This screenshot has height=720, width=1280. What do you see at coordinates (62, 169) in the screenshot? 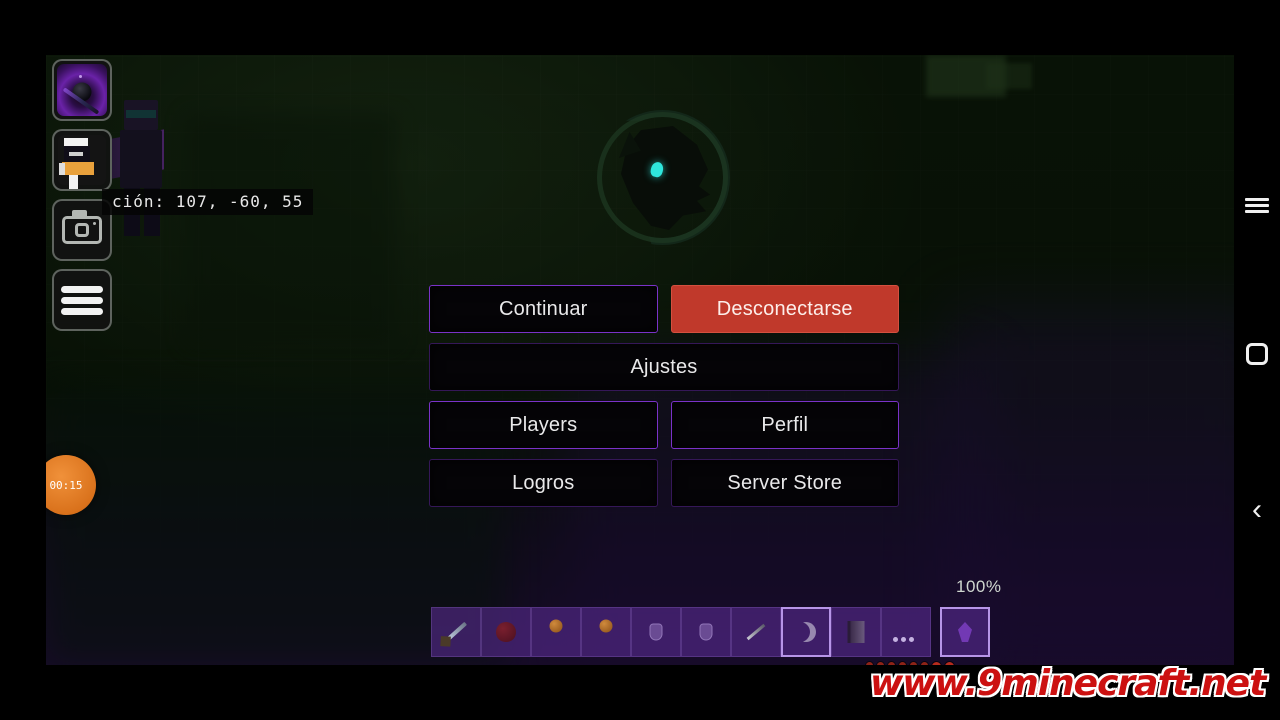
I see `avatar-arm` at bounding box center [62, 169].